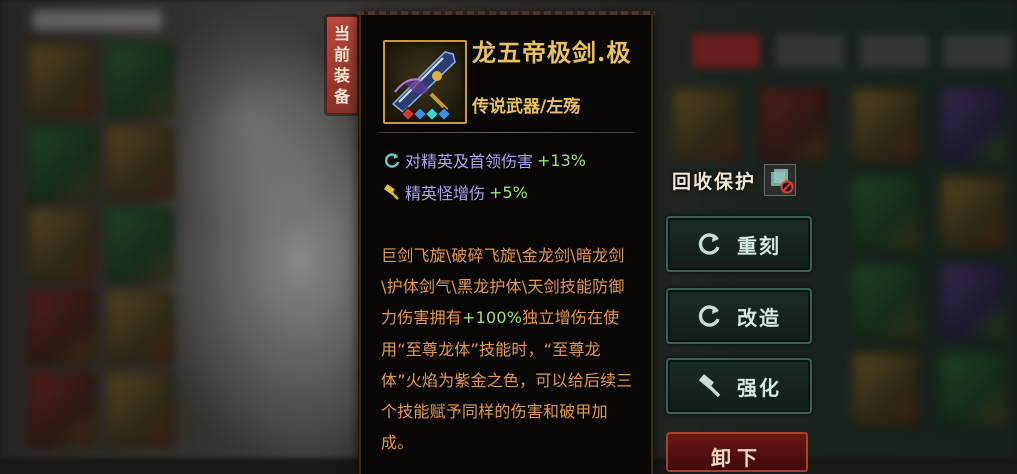  I want to click on item-name: 龙五帝极剑.极, so click(552, 52).